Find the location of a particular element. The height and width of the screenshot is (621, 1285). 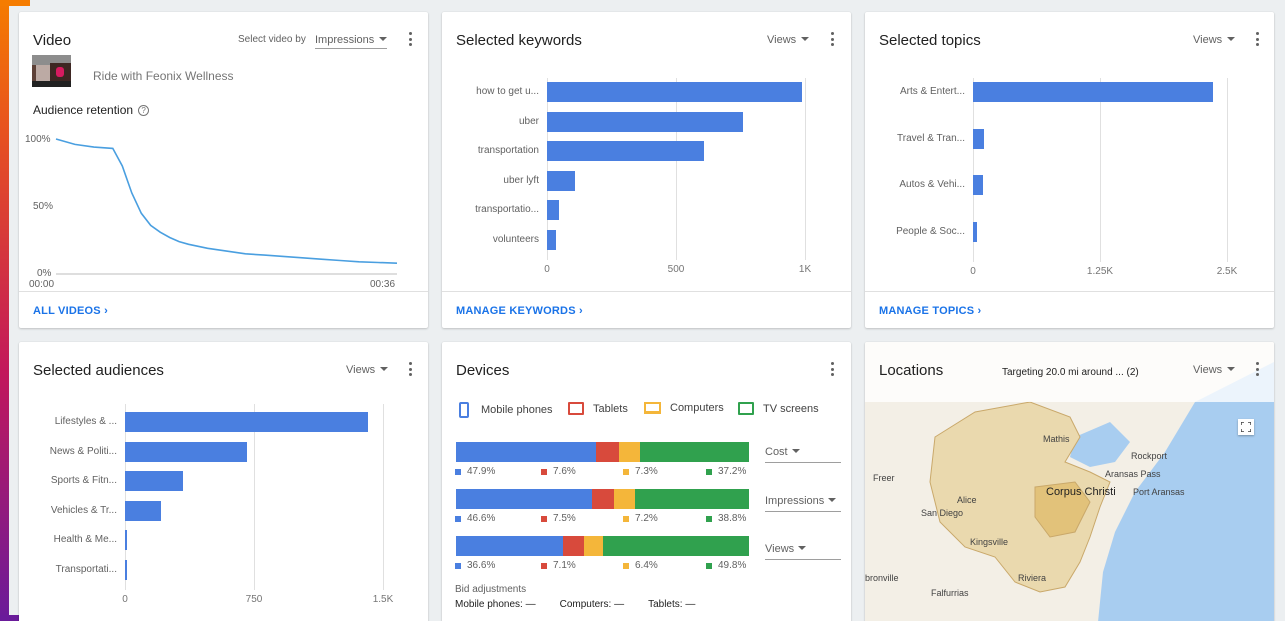

topic-gridline is located at coordinates (1100, 170).